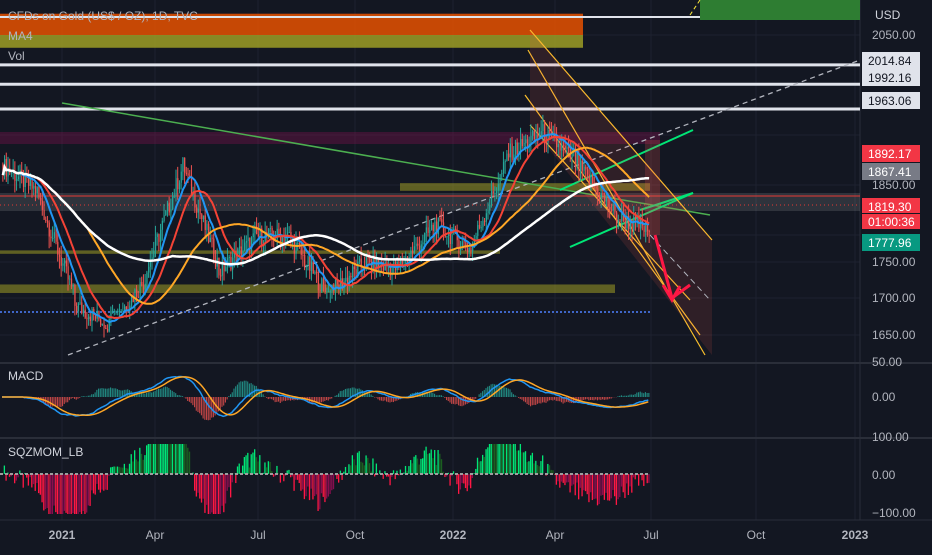 This screenshot has height=555, width=932. I want to click on sqz-title: SQZMOM_LB, so click(45, 452).